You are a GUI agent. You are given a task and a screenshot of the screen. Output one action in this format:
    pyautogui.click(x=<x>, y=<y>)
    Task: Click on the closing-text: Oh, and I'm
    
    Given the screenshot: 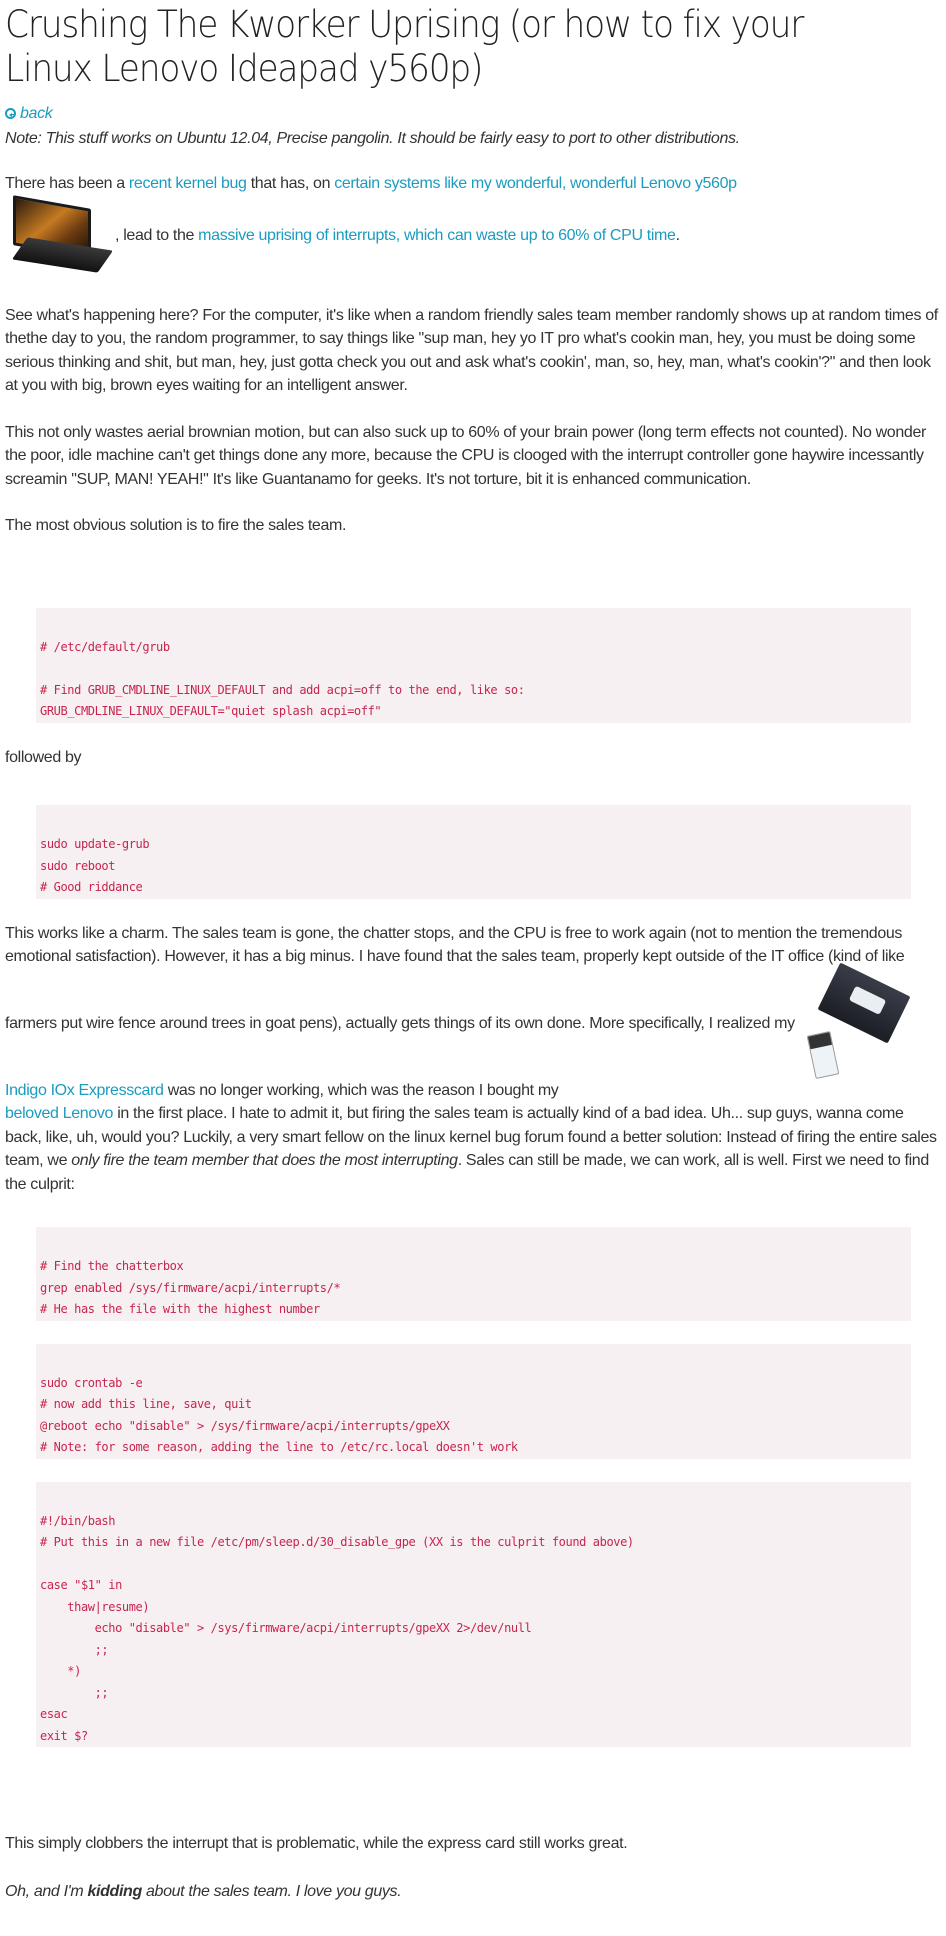 What is the action you would take?
    pyautogui.click(x=46, y=1891)
    